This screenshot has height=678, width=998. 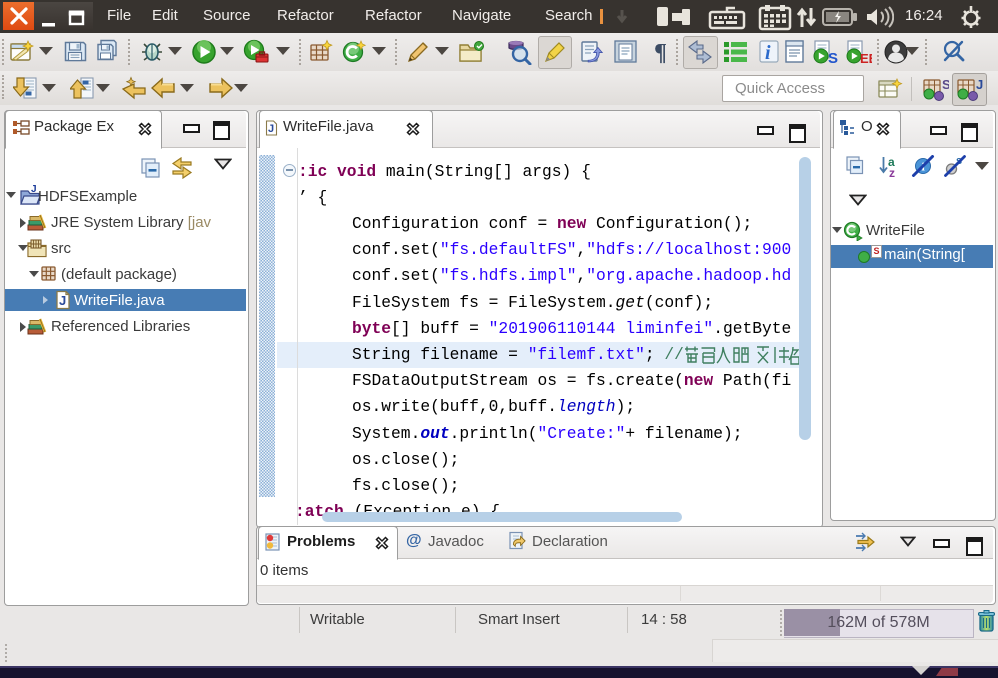 What do you see at coordinates (768, 53) in the screenshot?
I see `svg-text: i` at bounding box center [768, 53].